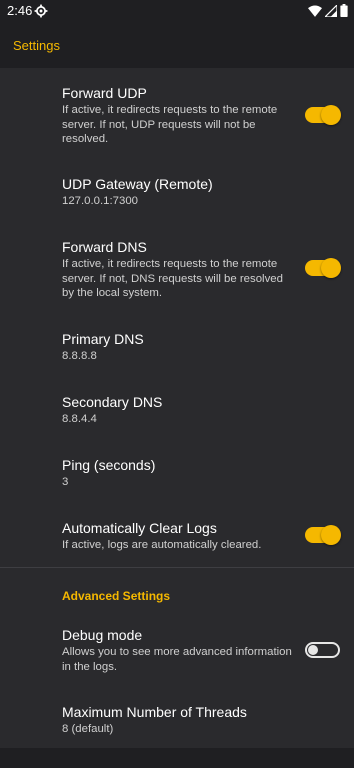 This screenshot has height=768, width=354. Describe the element at coordinates (104, 247) in the screenshot. I see `pref-title: Forward DNS` at that location.